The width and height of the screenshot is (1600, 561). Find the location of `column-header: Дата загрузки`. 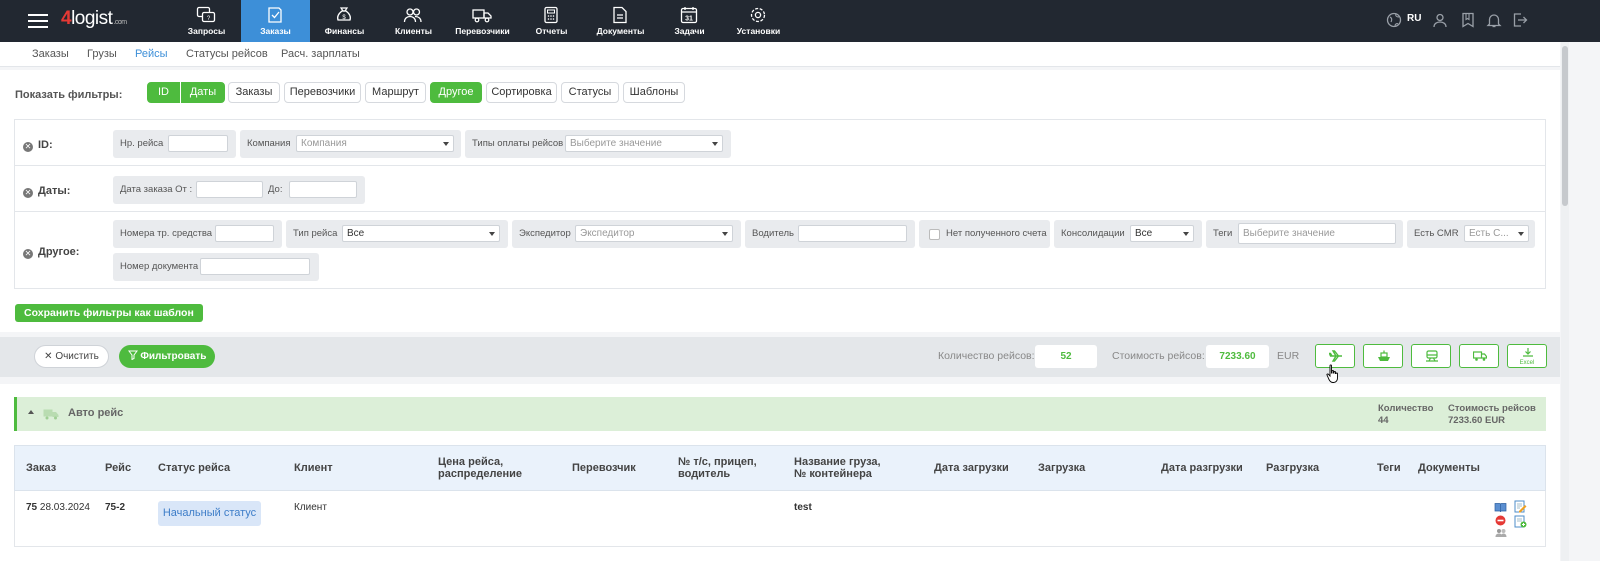

column-header: Дата загрузки is located at coordinates (971, 468).